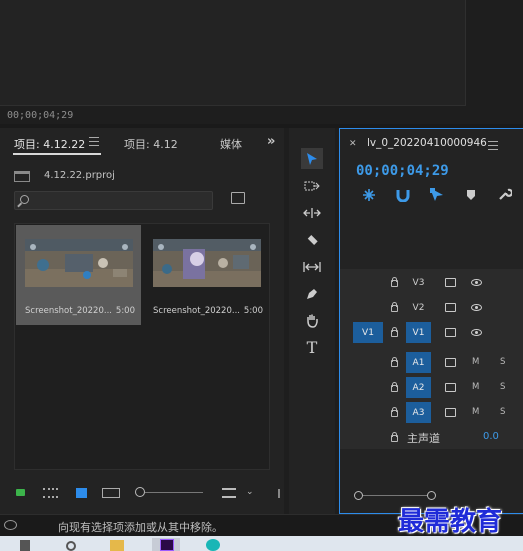 This screenshot has width=523, height=551. Describe the element at coordinates (427, 143) in the screenshot. I see `sequence-tab-title: lv_0_20220410000946` at that location.